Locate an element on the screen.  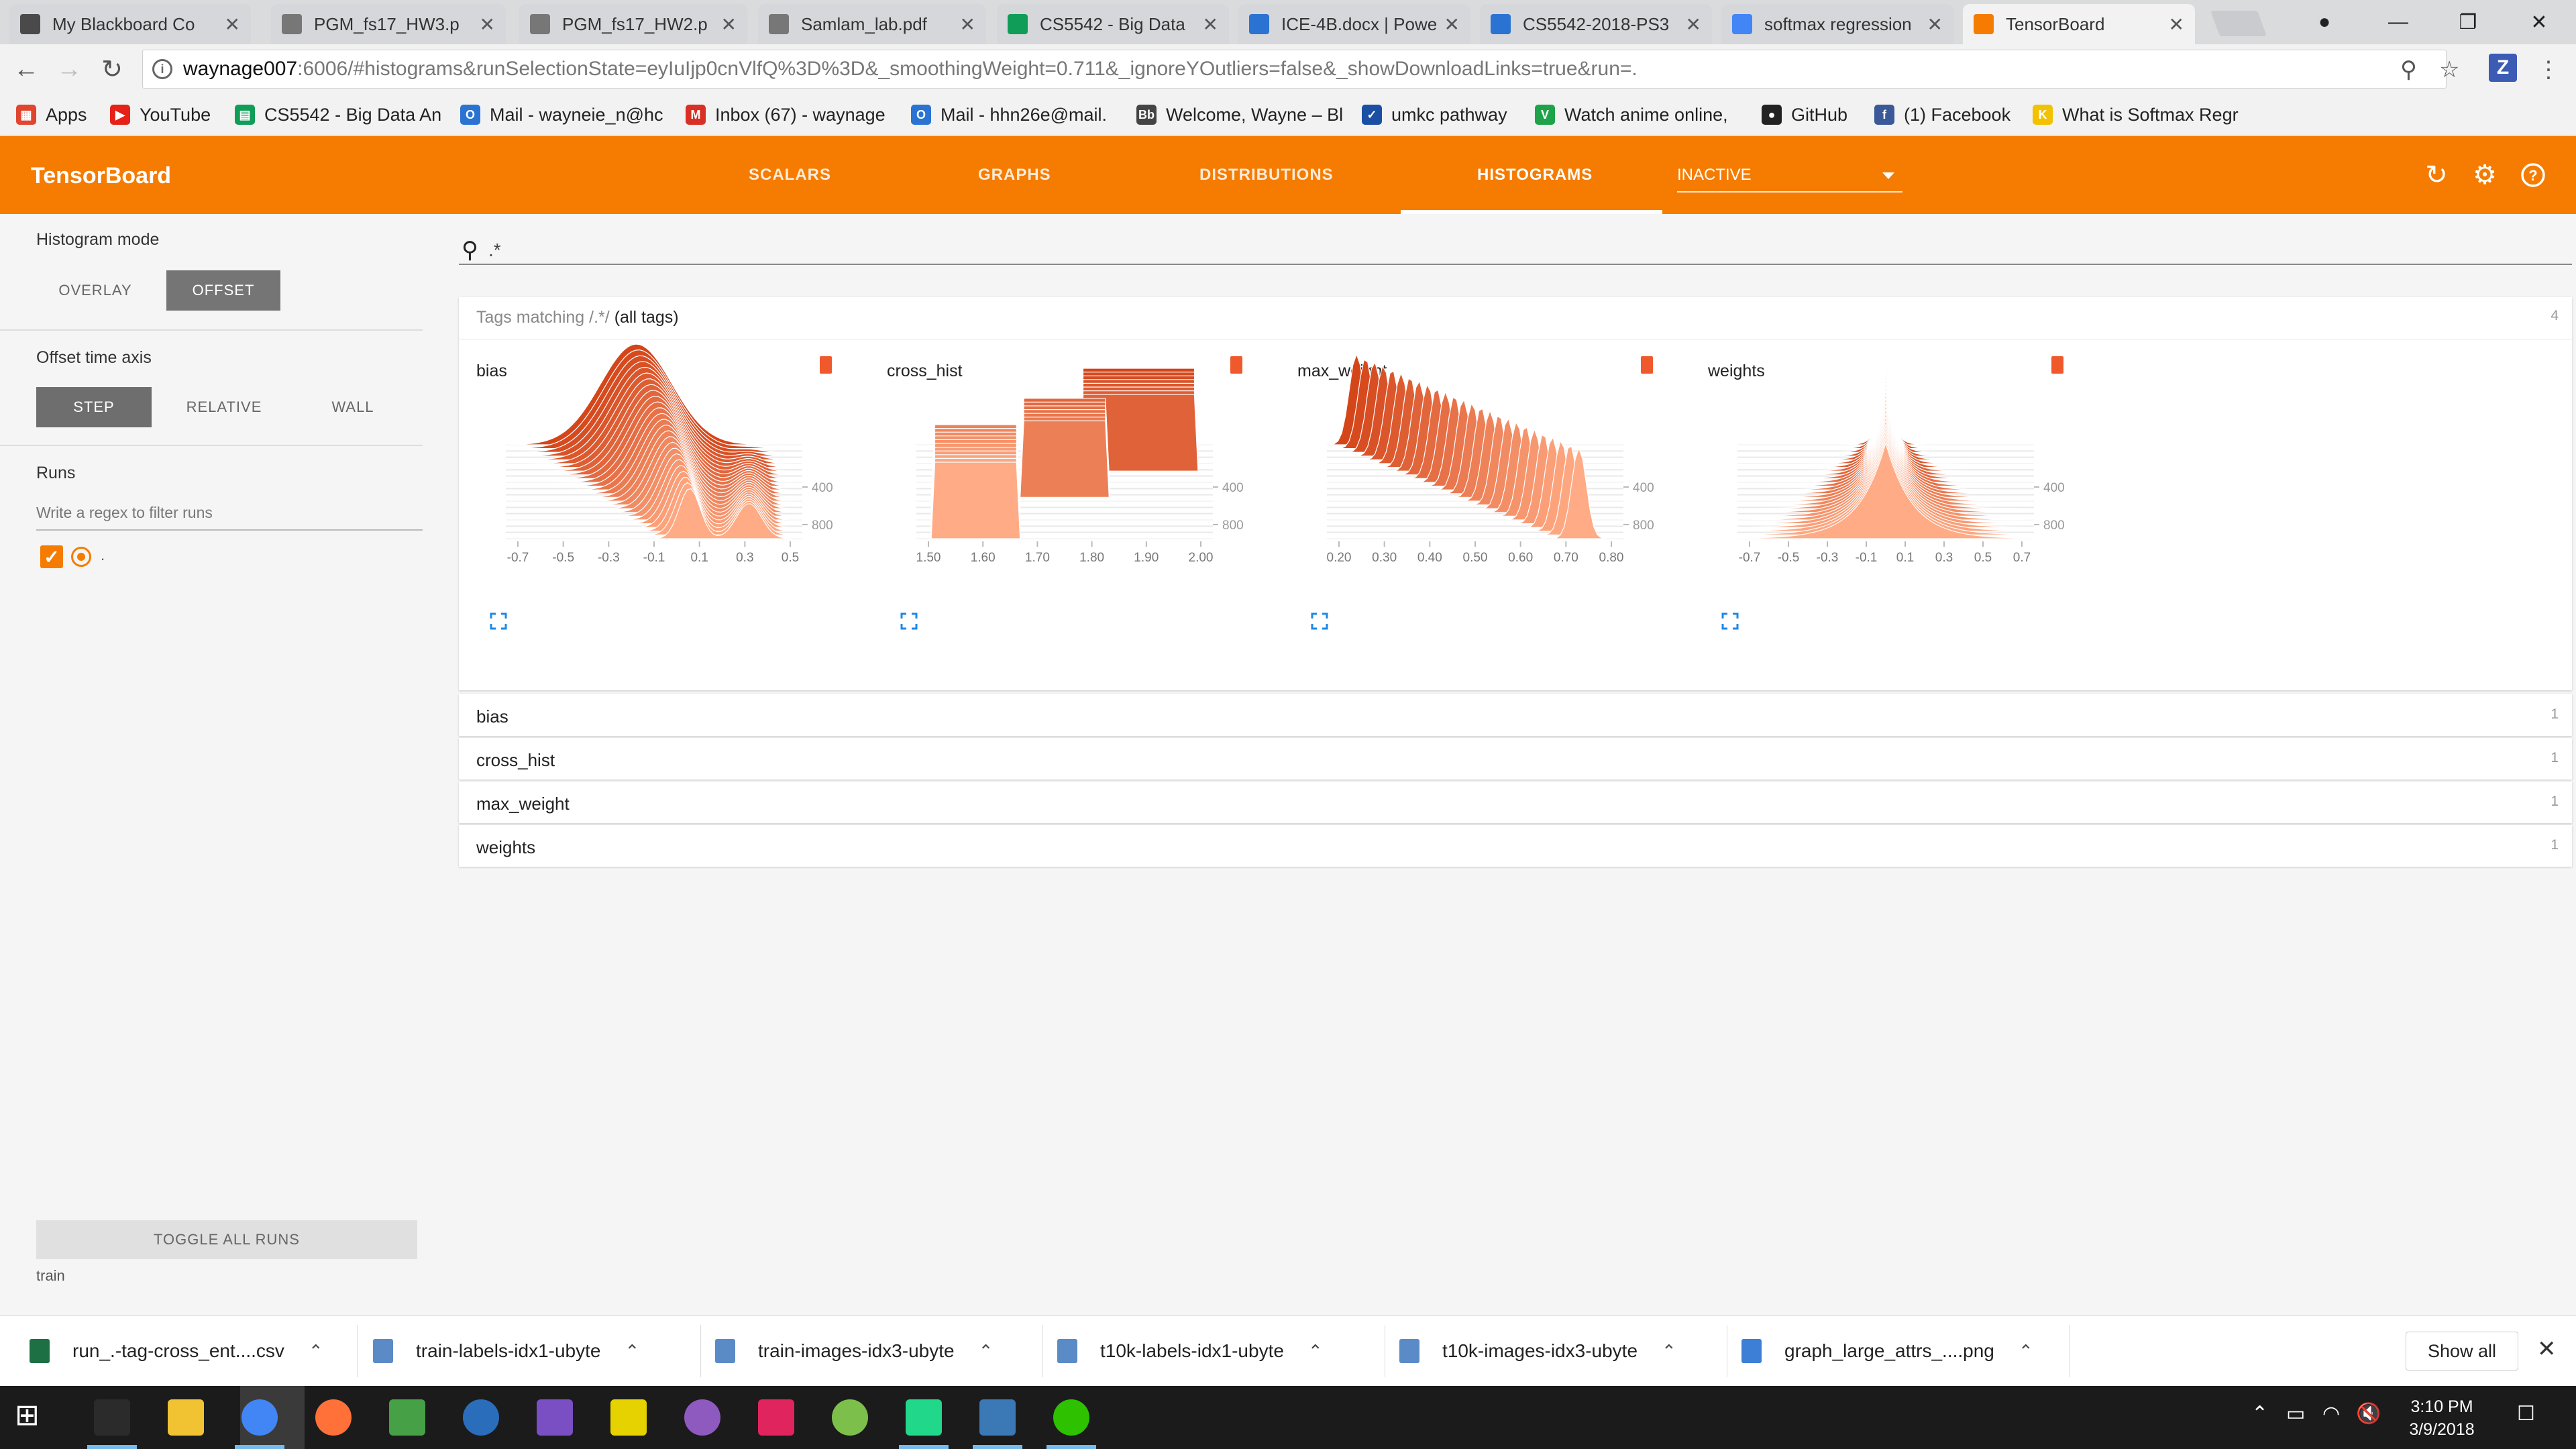
wifi-icon: ◠ is located at coordinates (2331, 1414).